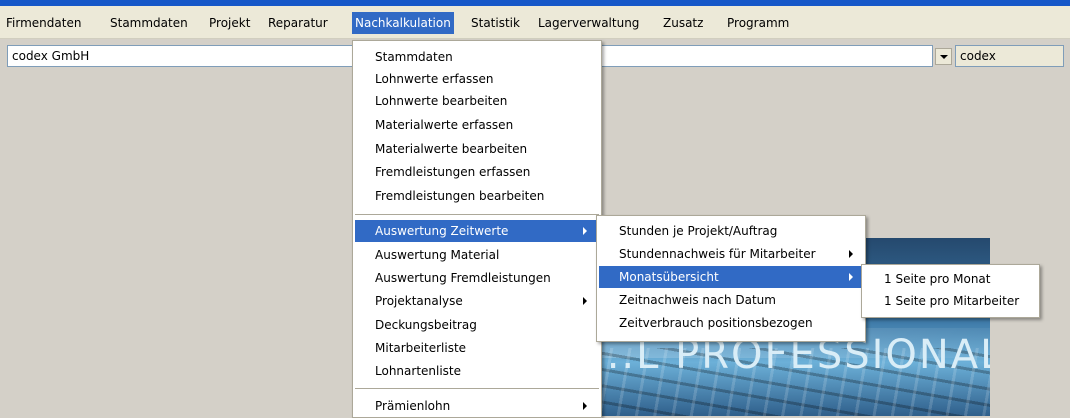  Describe the element at coordinates (731, 231) in the screenshot. I see `menuitem-stunden-je-projekt: Stunden je Projekt/Auftrag` at that location.